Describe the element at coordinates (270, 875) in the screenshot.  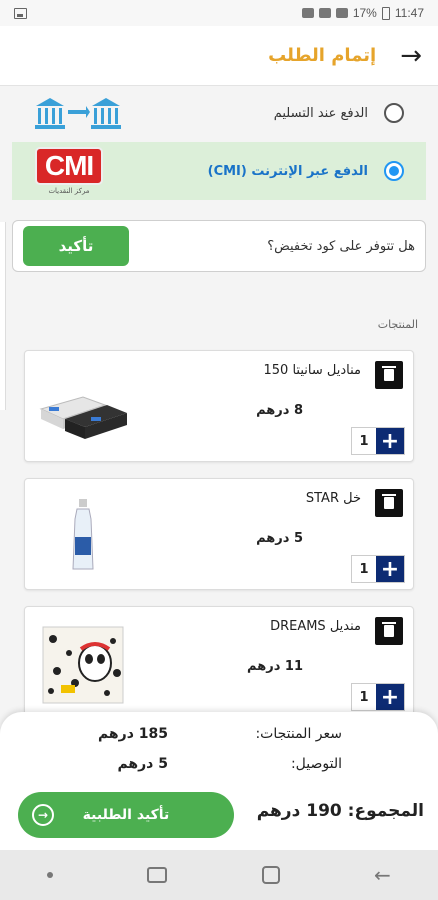
I see `home-icon` at that location.